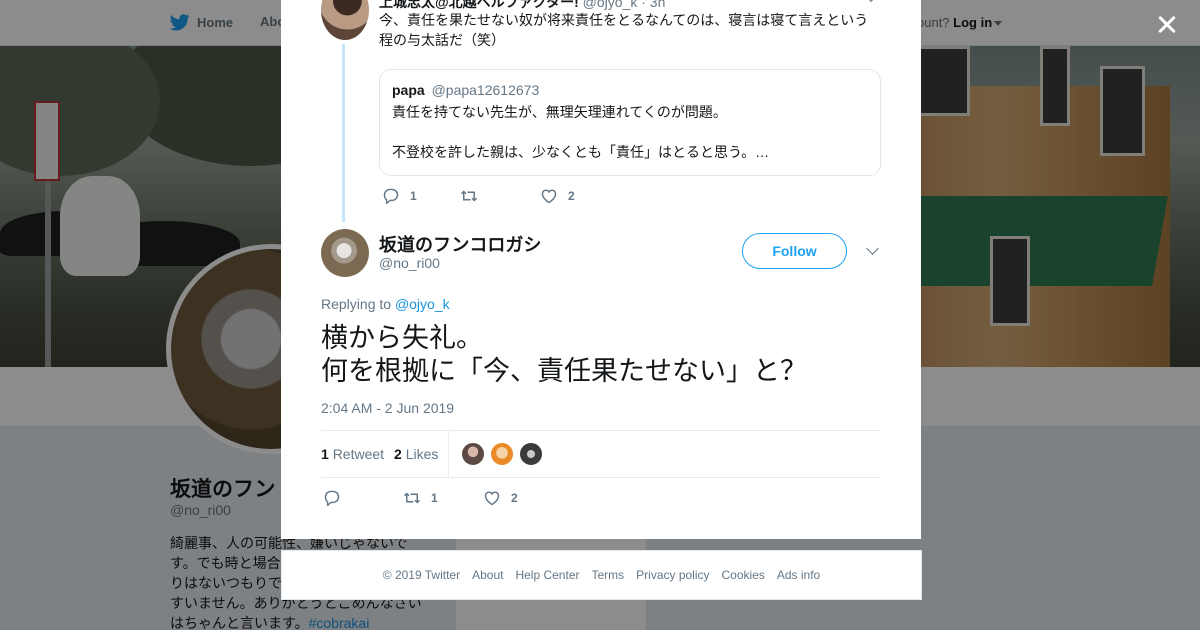 The height and width of the screenshot is (630, 1200). Describe the element at coordinates (564, 371) in the screenshot. I see `tweet-text-line: 何を根拠に「今、責任果たせない」と？` at that location.